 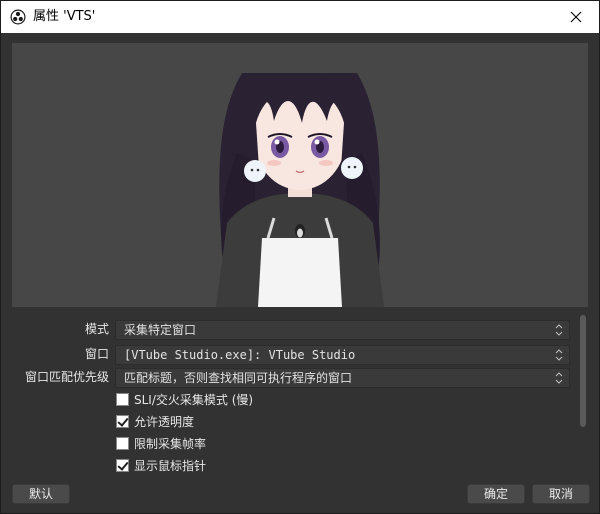 I want to click on obs-logo-icon, so click(x=18, y=17).